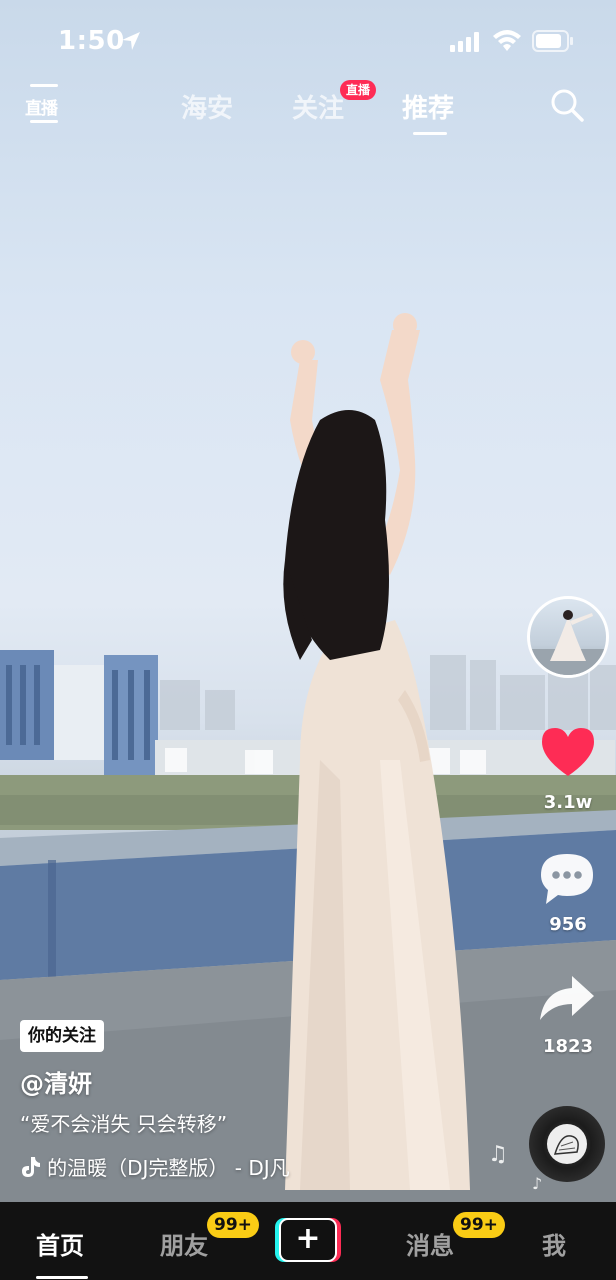 Image resolution: width=616 pixels, height=1280 pixels. Describe the element at coordinates (464, 42) in the screenshot. I see `cellular-signal-icon` at that location.